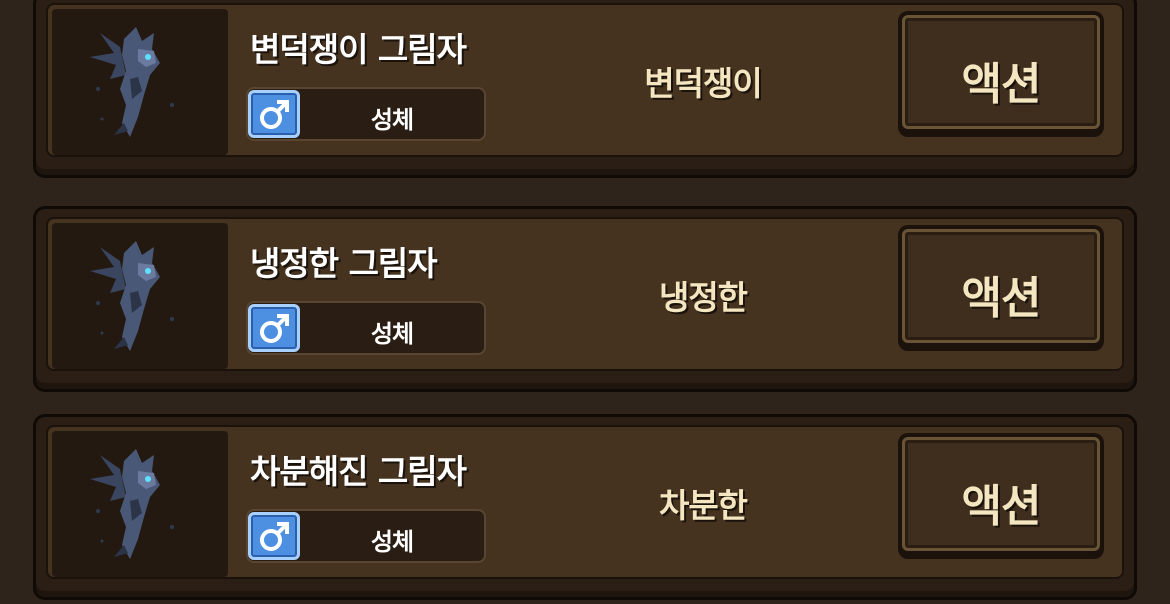  I want to click on personality-trait: 차분한, so click(703, 505).